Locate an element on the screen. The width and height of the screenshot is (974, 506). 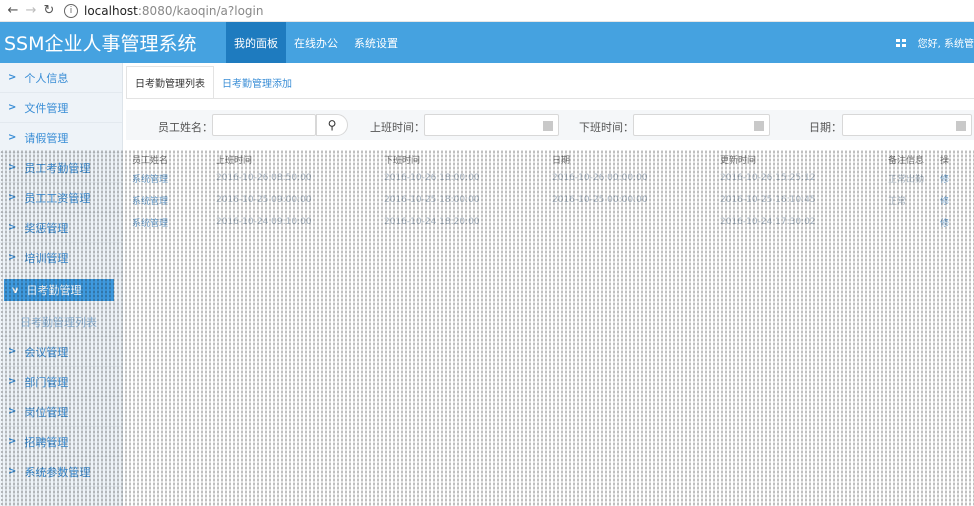
sidebar-item-dept-mgmt: > 部门管理 is located at coordinates (61, 382).